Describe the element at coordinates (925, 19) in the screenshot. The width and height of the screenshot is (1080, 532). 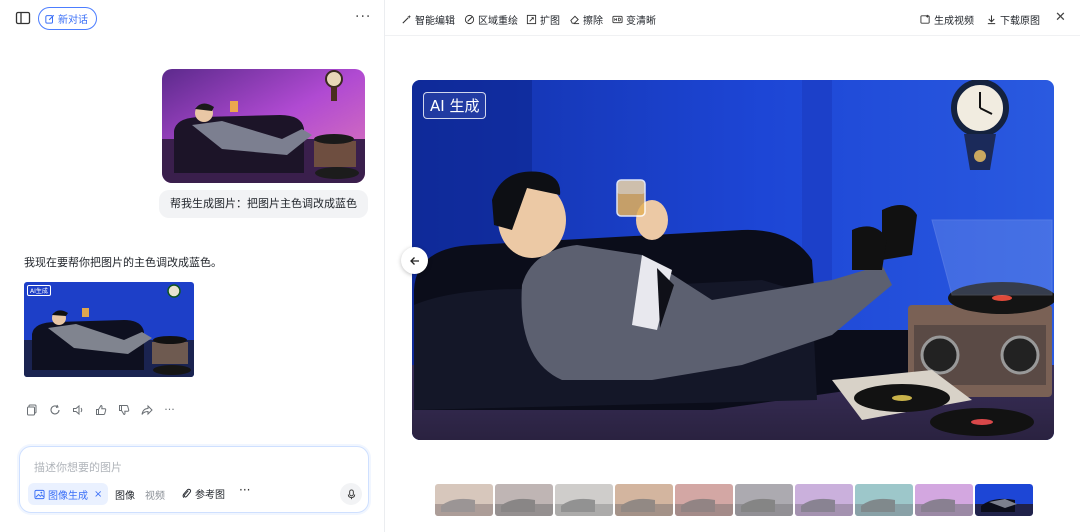
I see `video-icon` at that location.